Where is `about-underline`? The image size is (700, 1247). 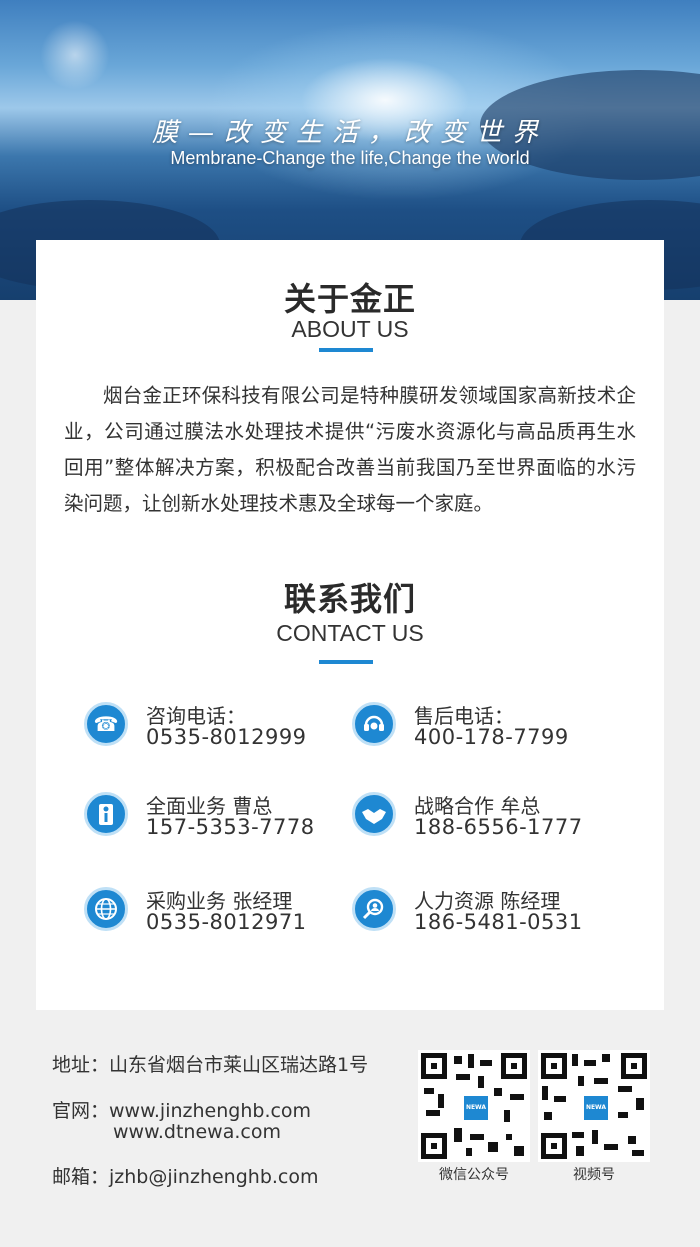
about-underline is located at coordinates (346, 350).